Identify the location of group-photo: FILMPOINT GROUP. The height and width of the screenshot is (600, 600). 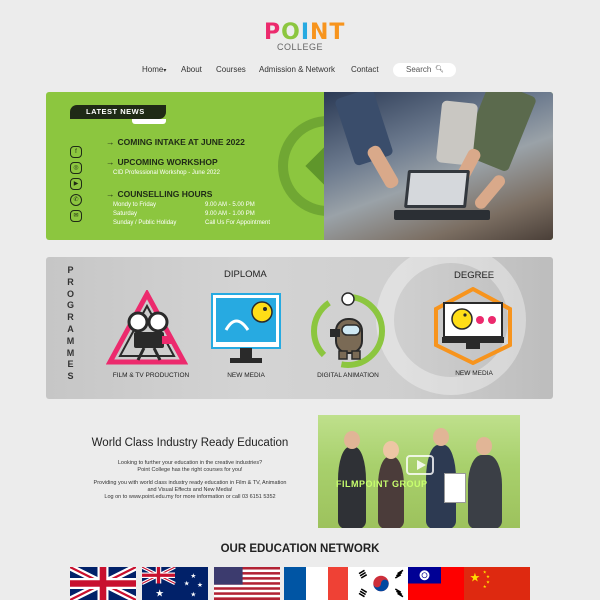
(419, 471).